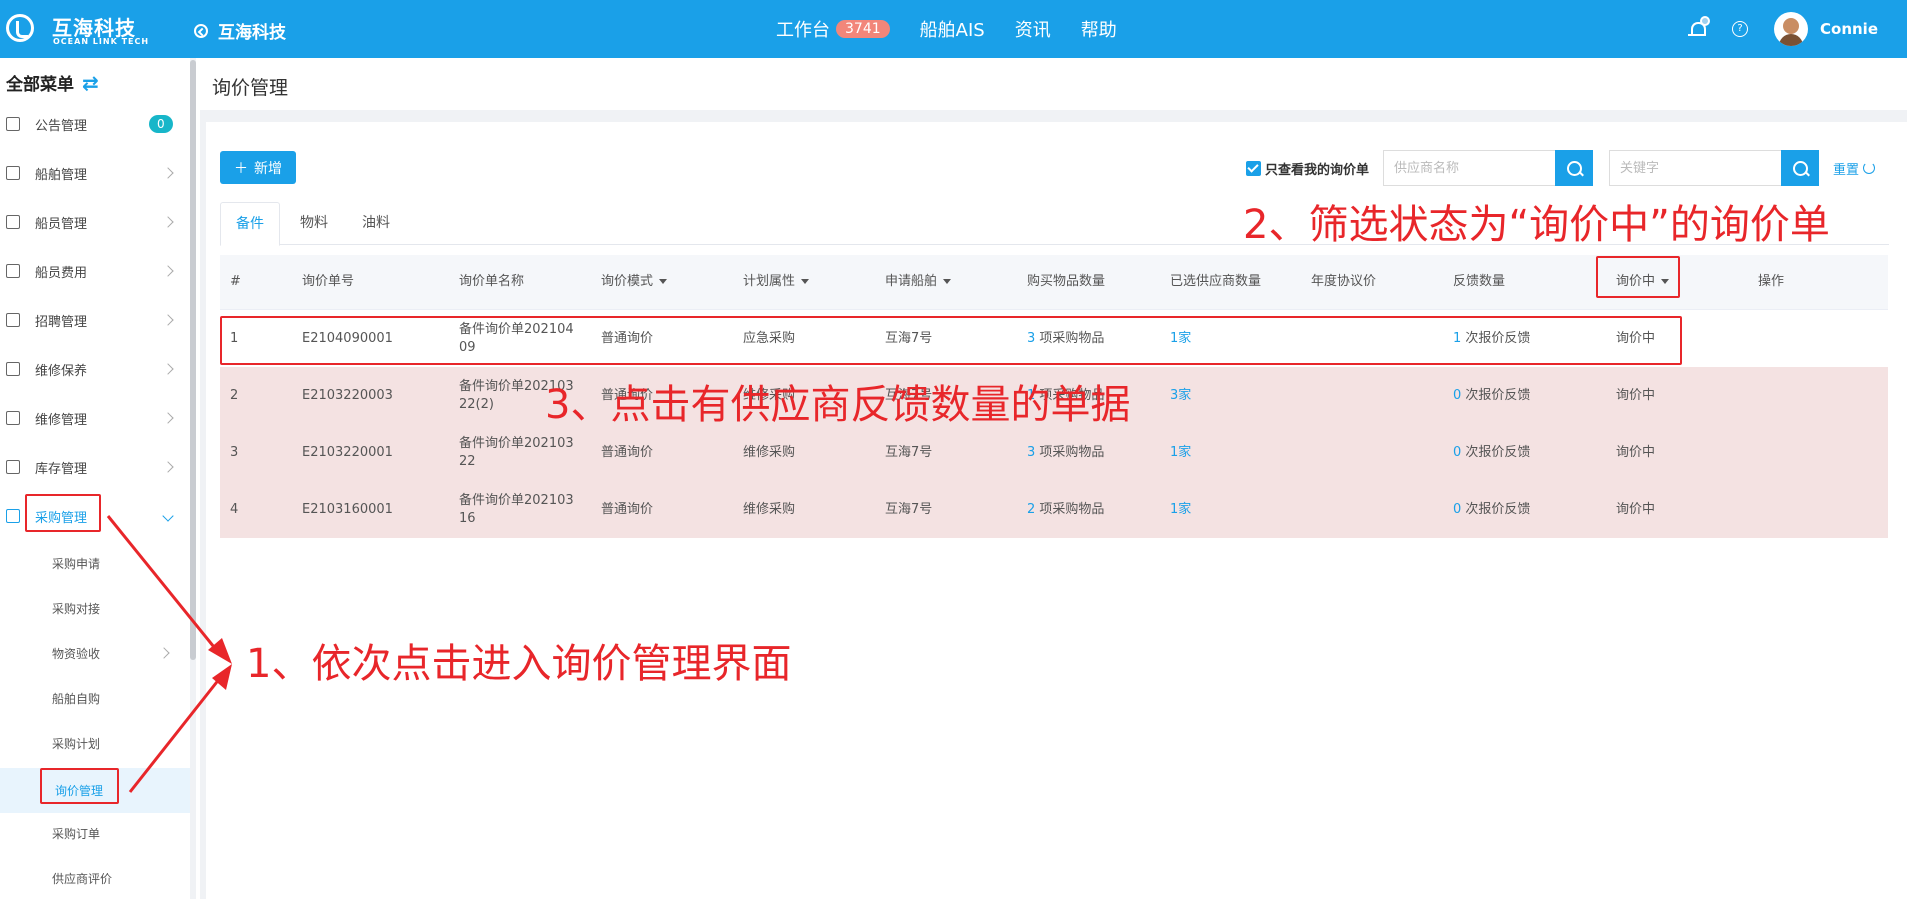 This screenshot has width=1907, height=899. Describe the element at coordinates (1033, 29) in the screenshot. I see `nav-news: 资讯` at that location.